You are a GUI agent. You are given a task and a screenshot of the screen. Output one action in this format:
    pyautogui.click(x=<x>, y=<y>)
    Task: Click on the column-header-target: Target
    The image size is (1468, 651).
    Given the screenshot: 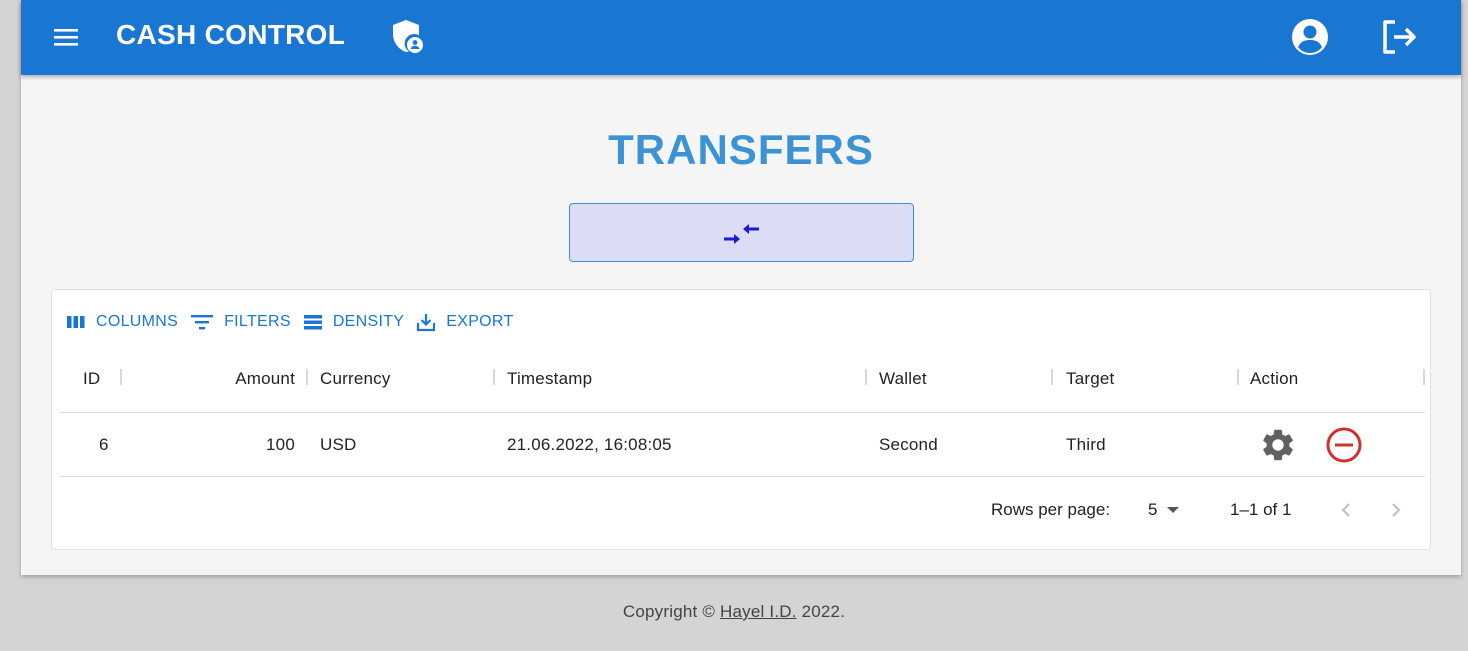 What is the action you would take?
    pyautogui.click(x=1146, y=379)
    